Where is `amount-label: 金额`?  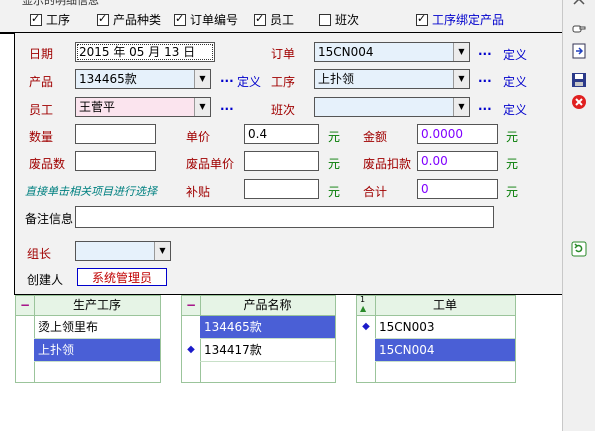
amount-label: 金额 is located at coordinates (375, 137).